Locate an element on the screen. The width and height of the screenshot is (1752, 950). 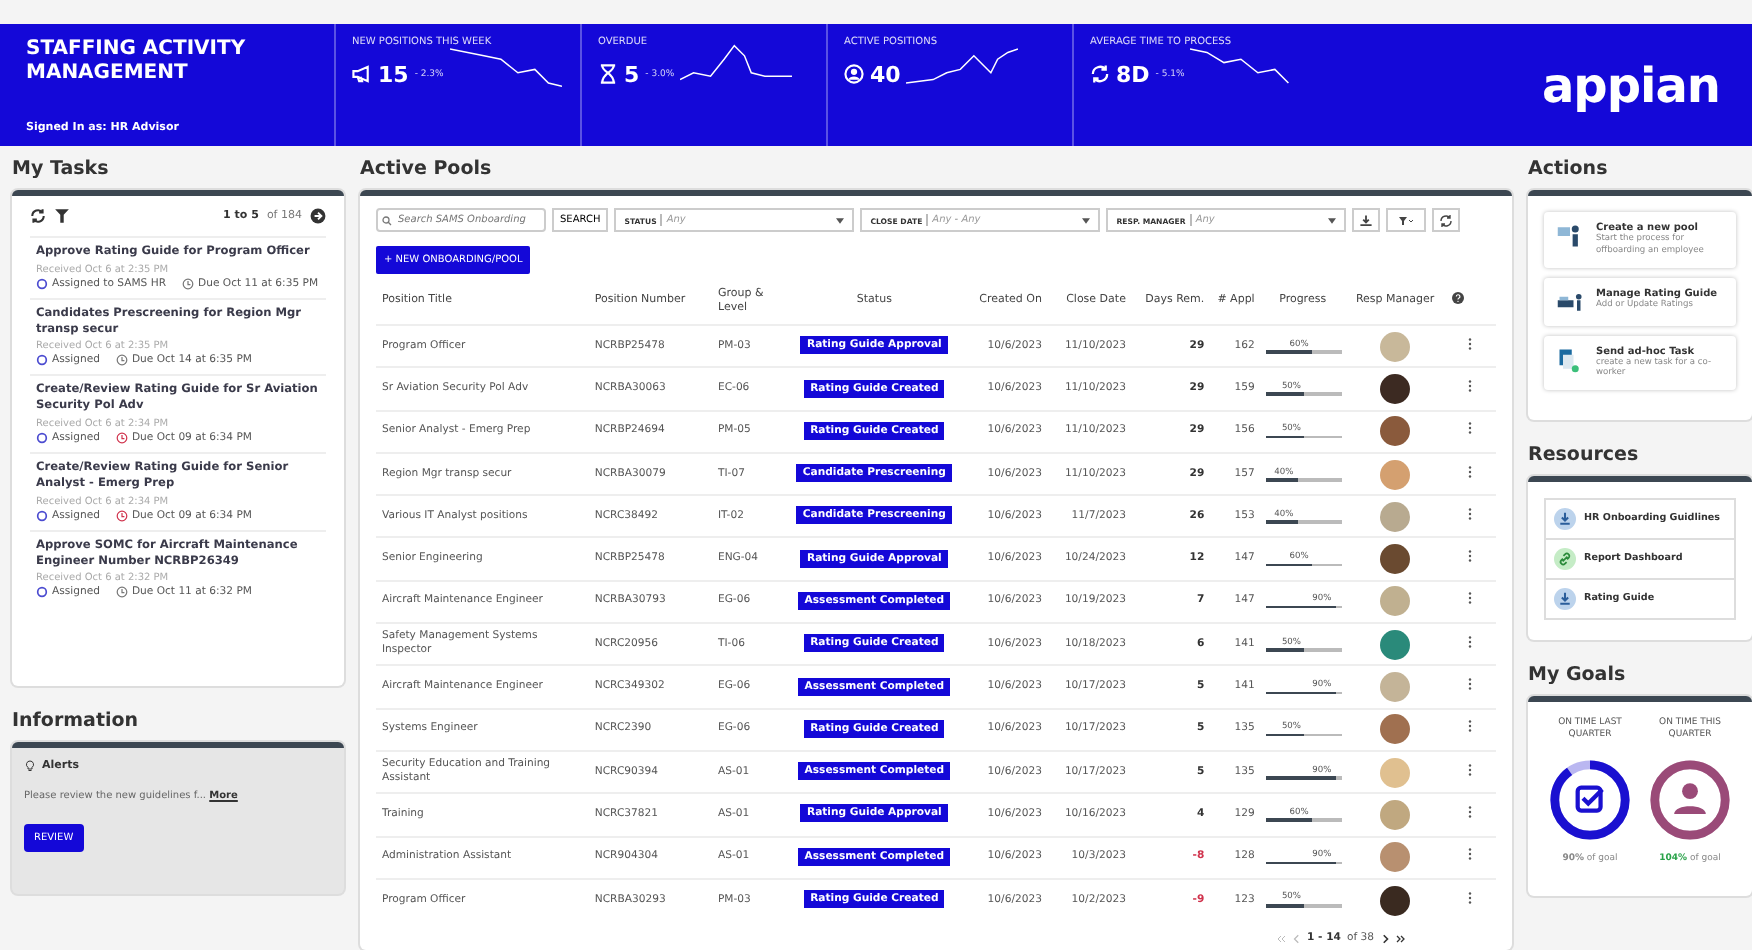
download-button is located at coordinates (1366, 220).